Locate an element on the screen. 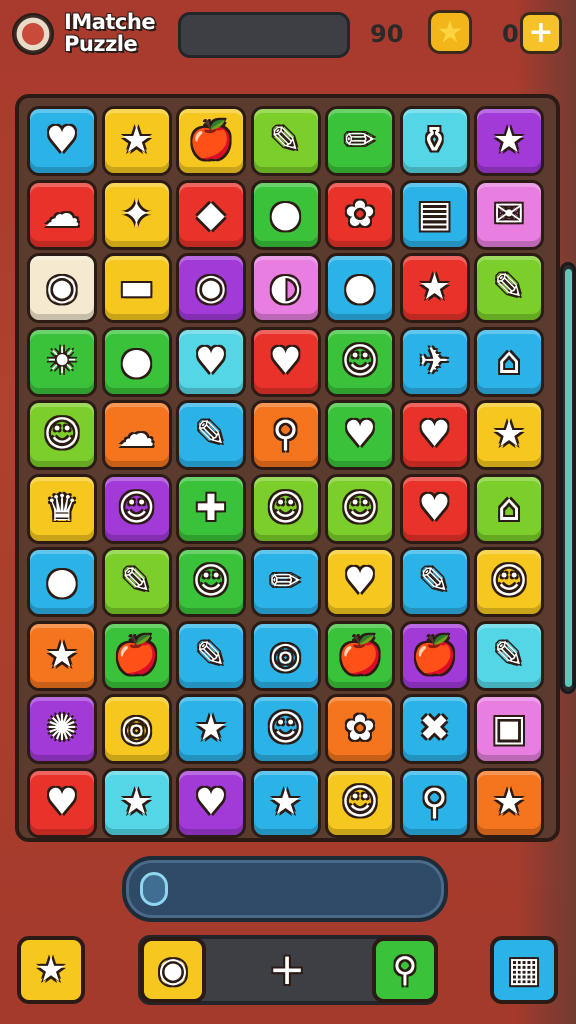 The height and width of the screenshot is (1024, 576). tile-apple-box: 🍎 is located at coordinates (211, 141).